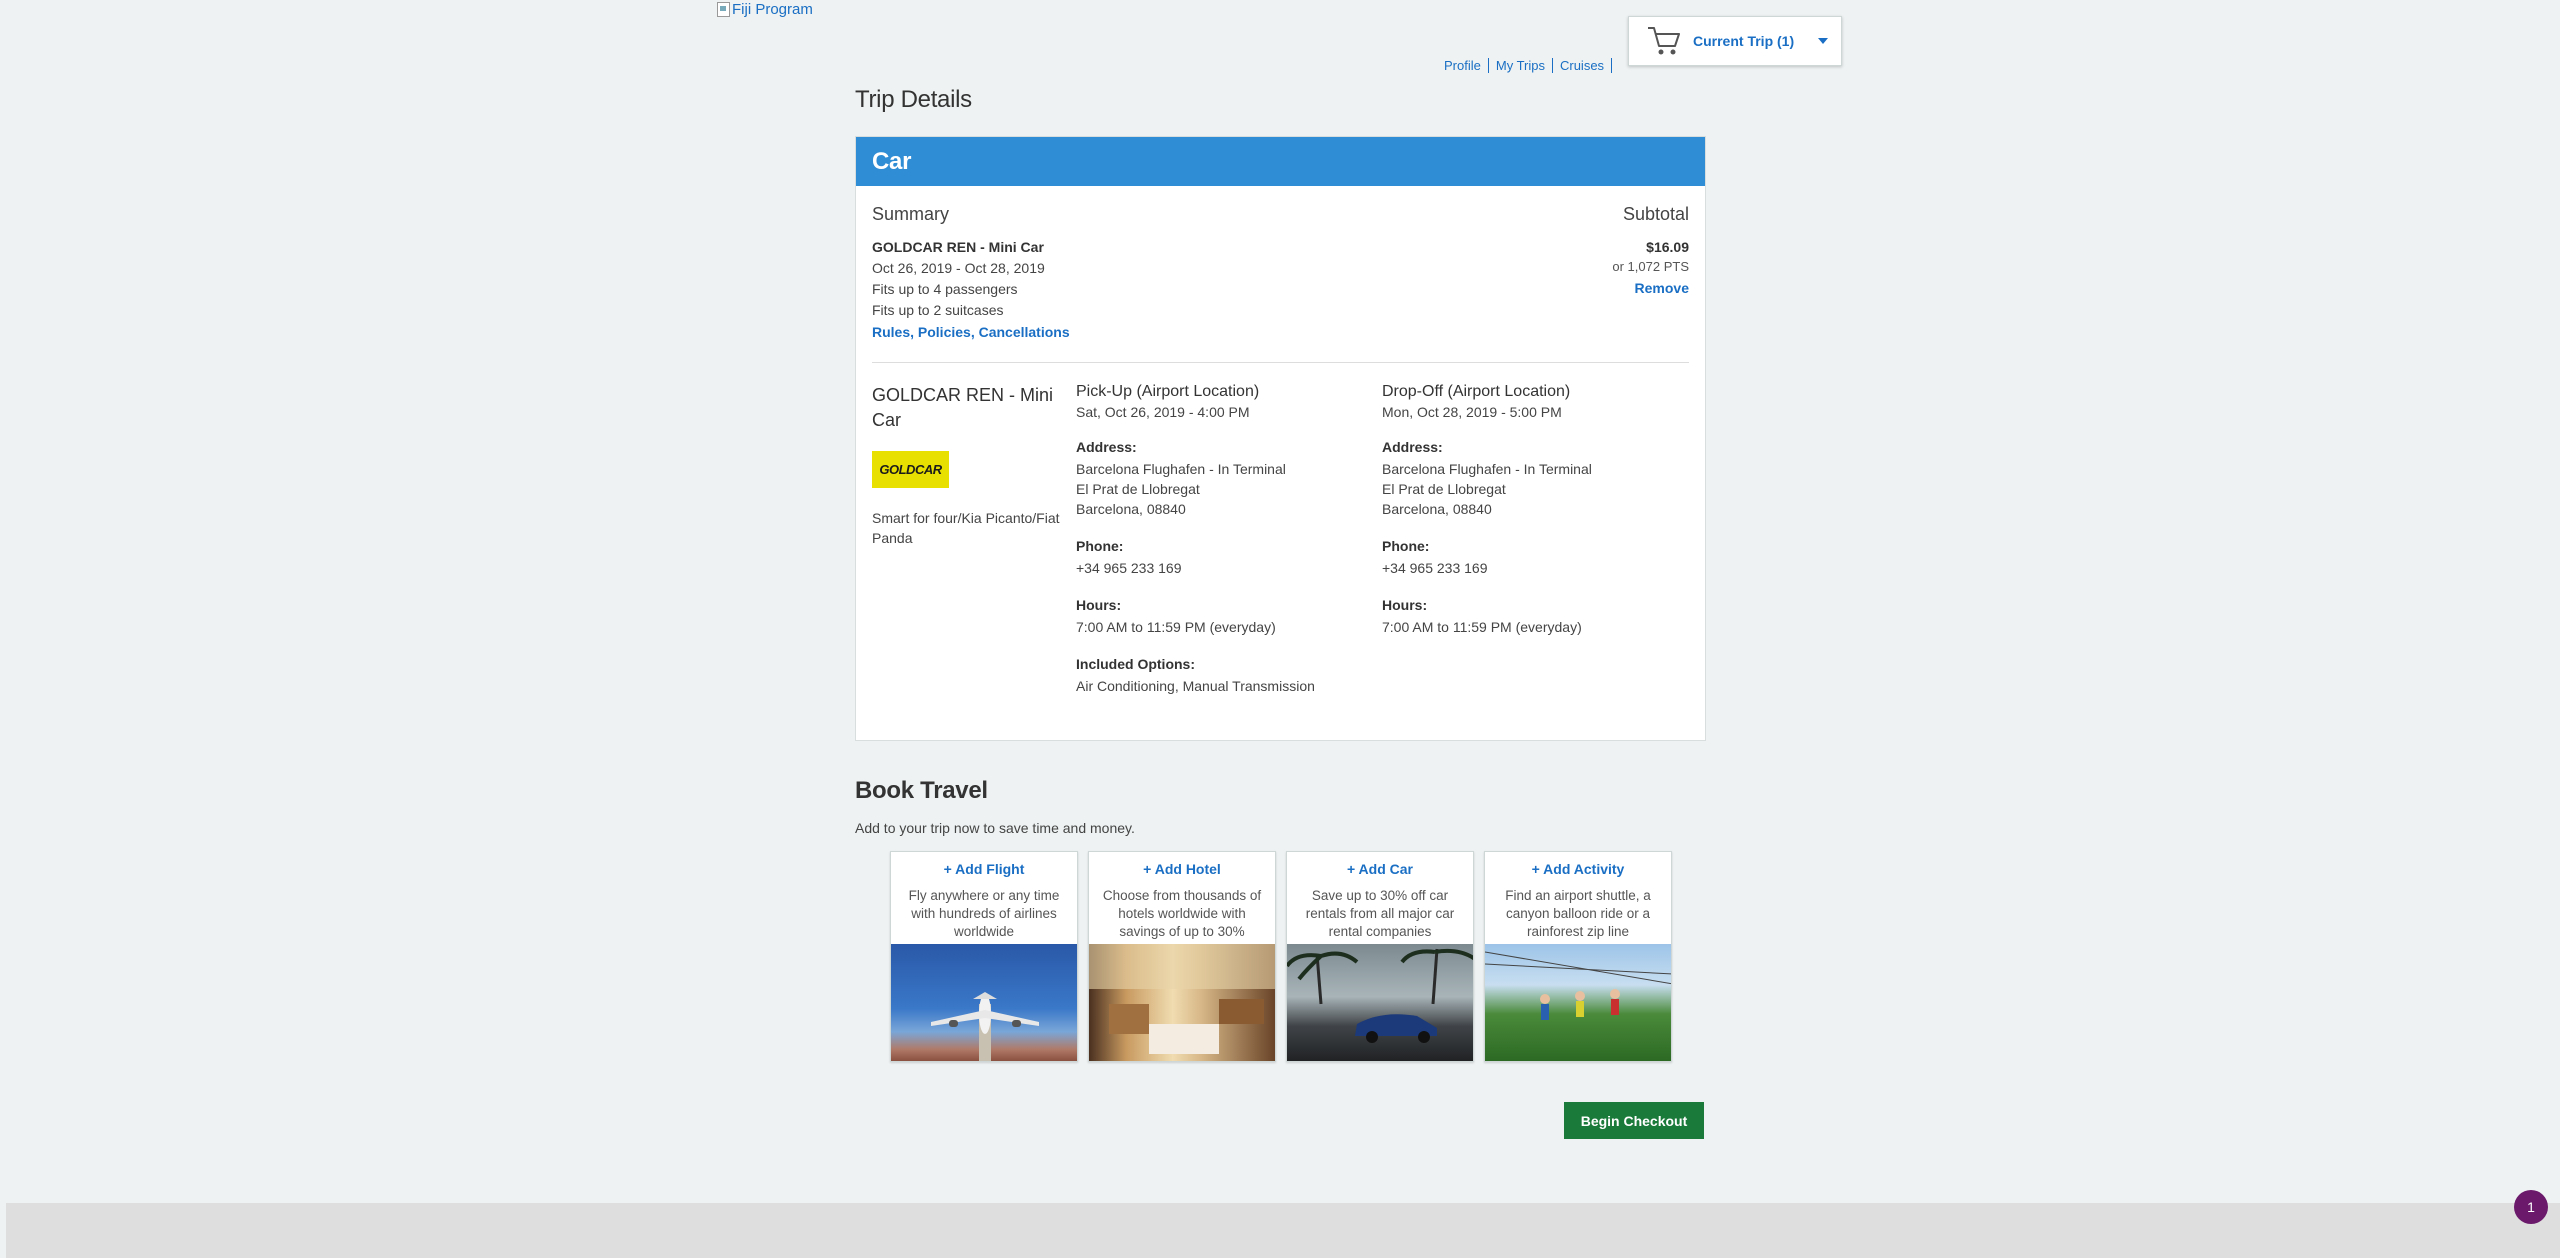  What do you see at coordinates (1437, 509) in the screenshot?
I see `dropoff-address-line: Barcelona, 08840` at bounding box center [1437, 509].